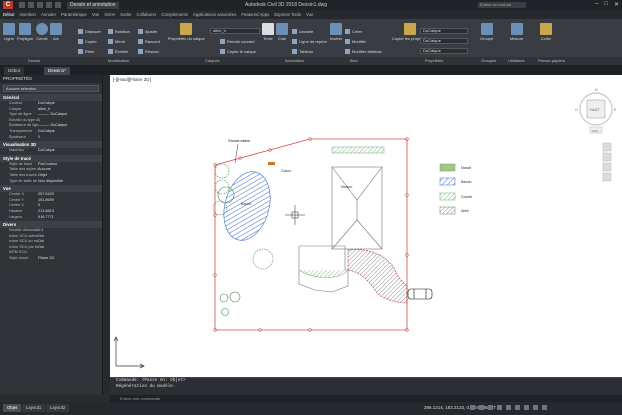  I want to click on search-input: Entrez un mot-clé, so click(502, 5).